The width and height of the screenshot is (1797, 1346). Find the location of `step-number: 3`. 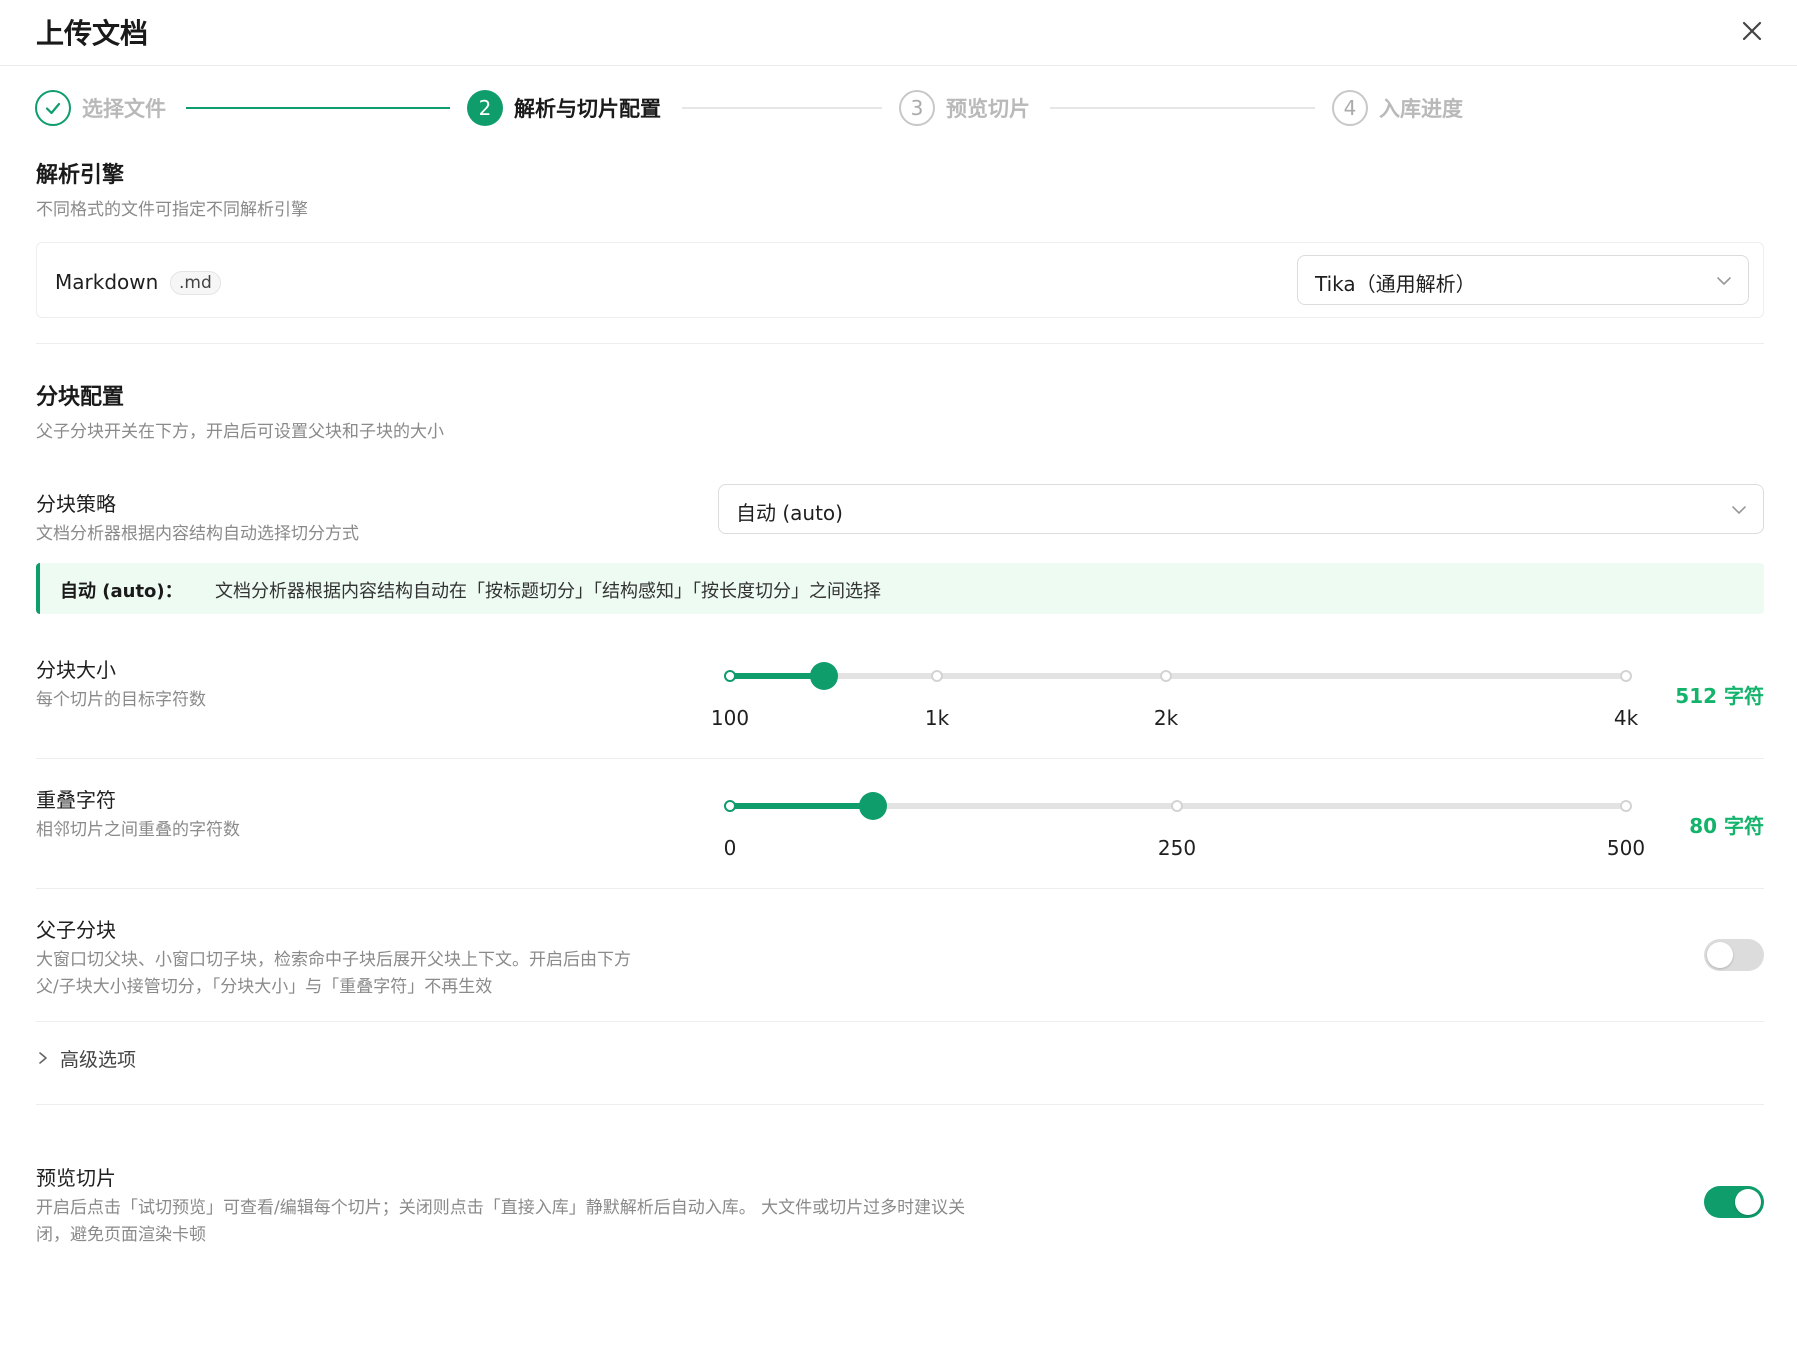

step-number: 3 is located at coordinates (917, 108).